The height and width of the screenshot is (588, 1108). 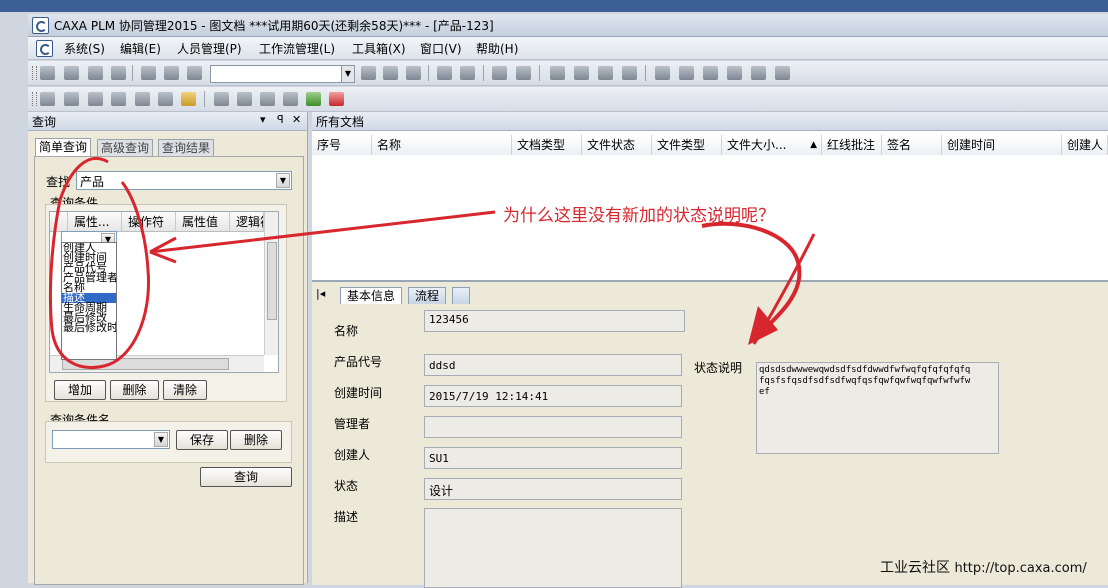 I want to click on watermark-url: http://top.caxa.com/, so click(x=1020, y=568).